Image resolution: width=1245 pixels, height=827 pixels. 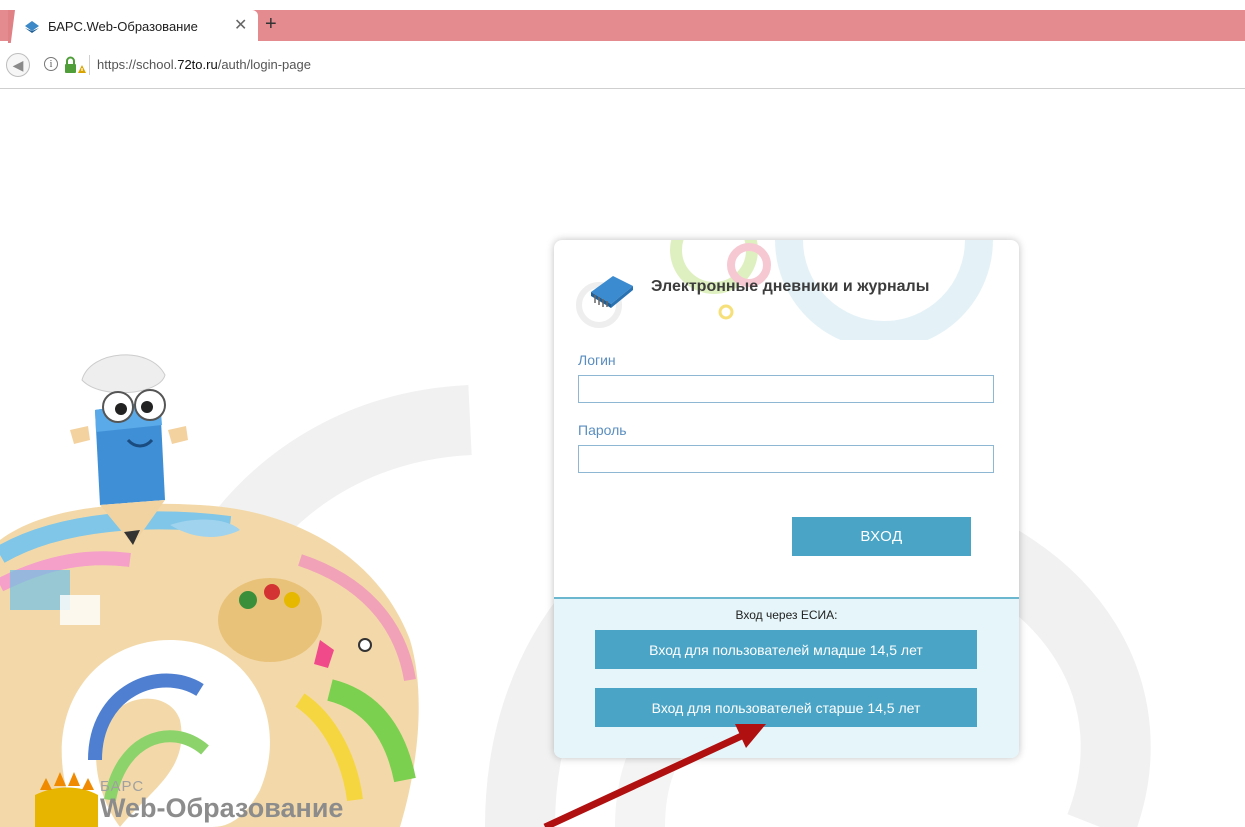 I want to click on login-label: Логин, so click(x=597, y=360).